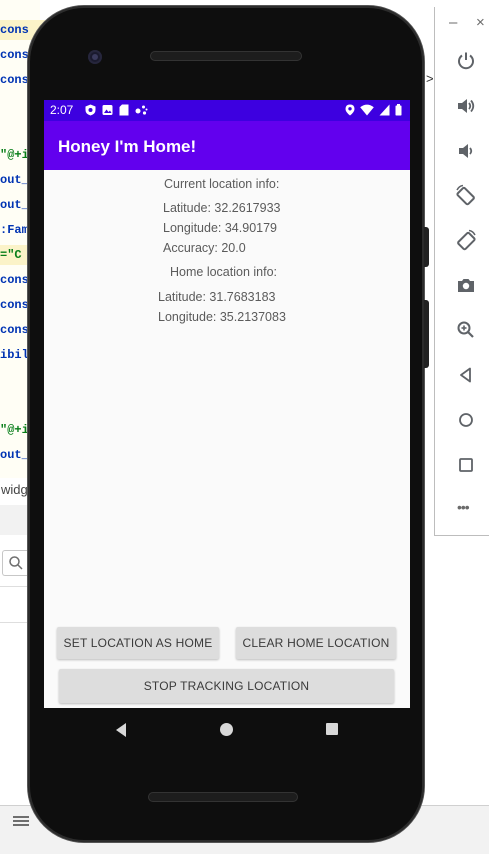 This screenshot has height=854, width=489. Describe the element at coordinates (466, 195) in the screenshot. I see `rotate-left-icon` at that location.